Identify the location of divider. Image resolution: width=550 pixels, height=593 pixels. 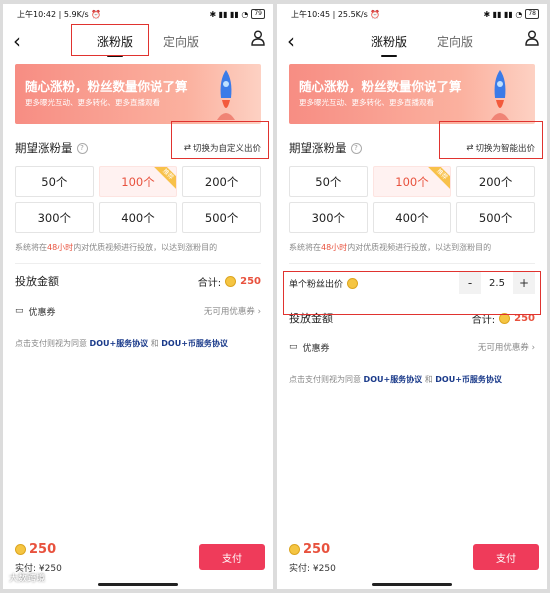
(412, 263).